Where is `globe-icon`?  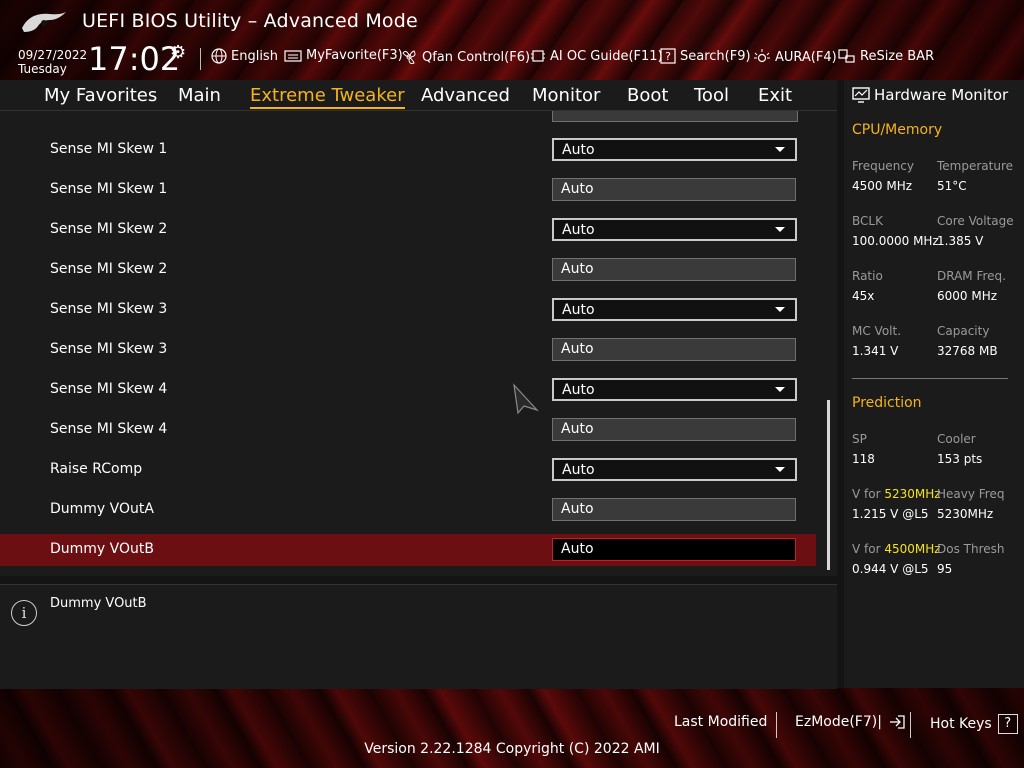
globe-icon is located at coordinates (219, 56).